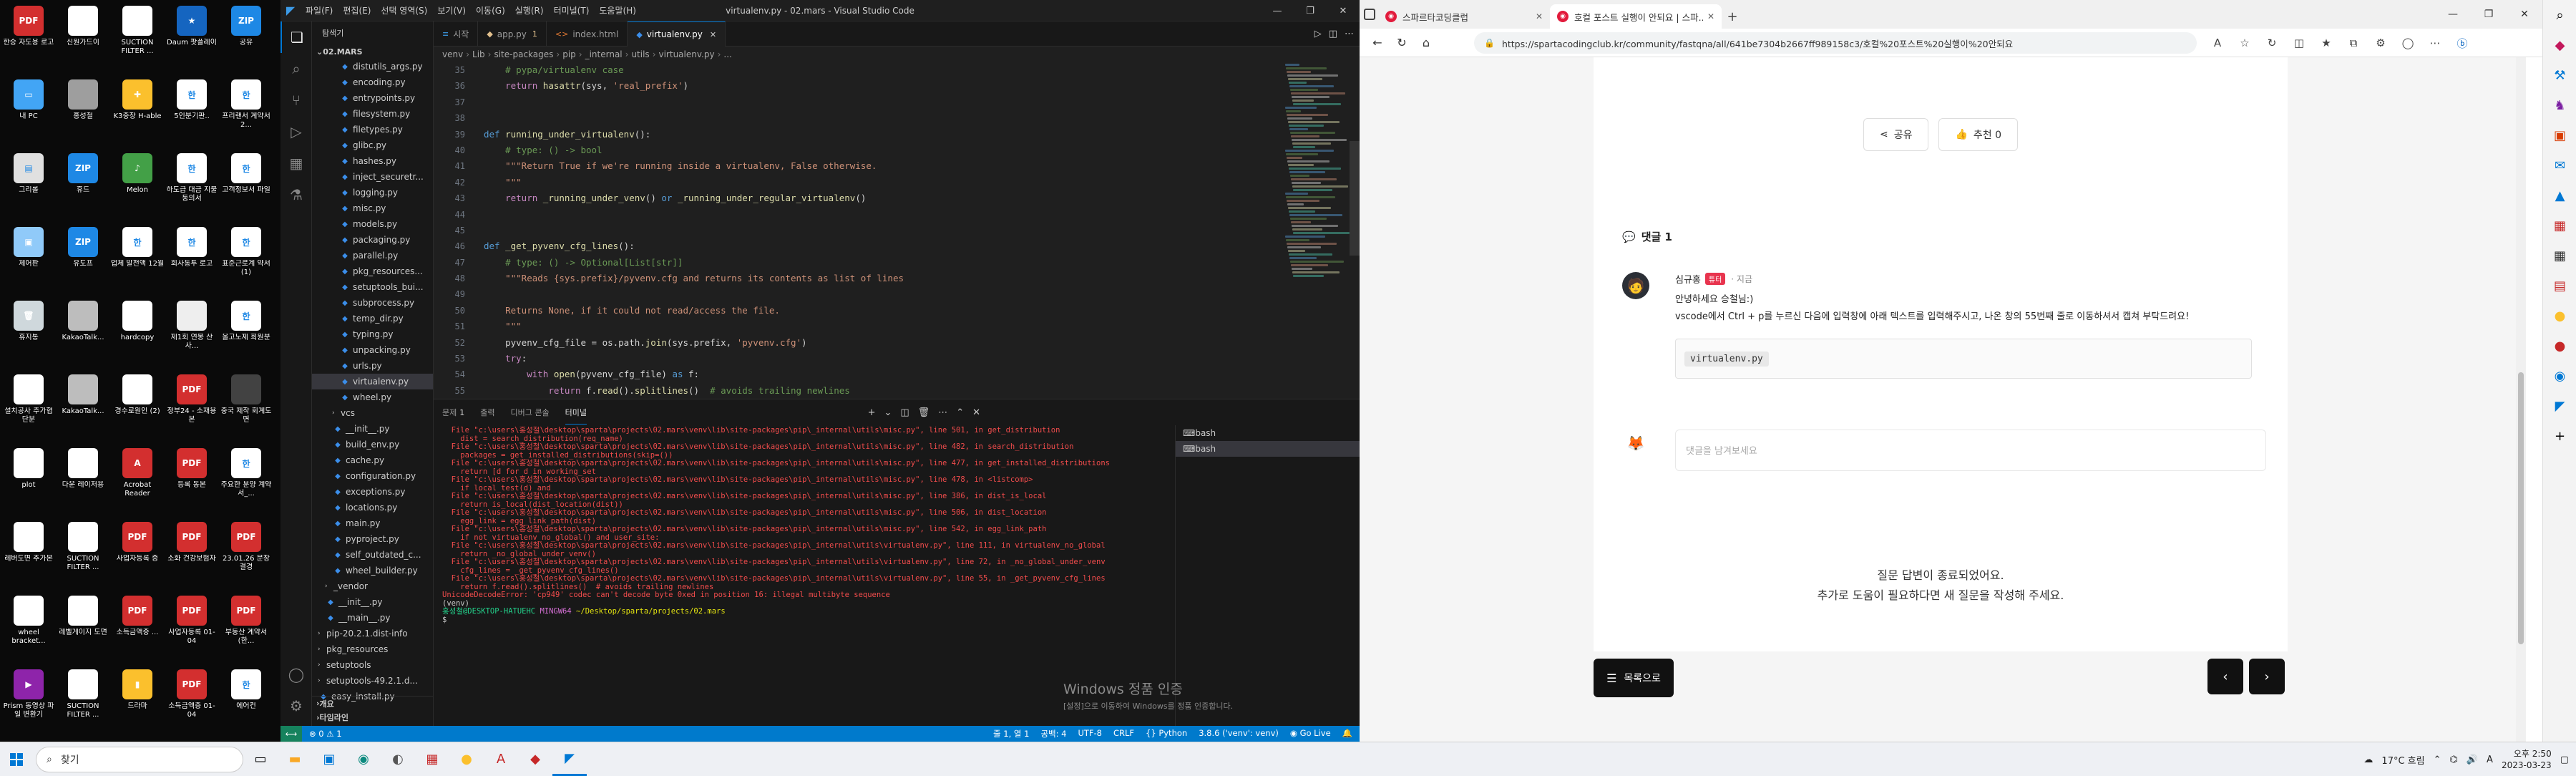 This screenshot has height=776, width=2576. Describe the element at coordinates (28, 334) in the screenshot. I see `desktop-icon: 🗑 휴지통` at that location.